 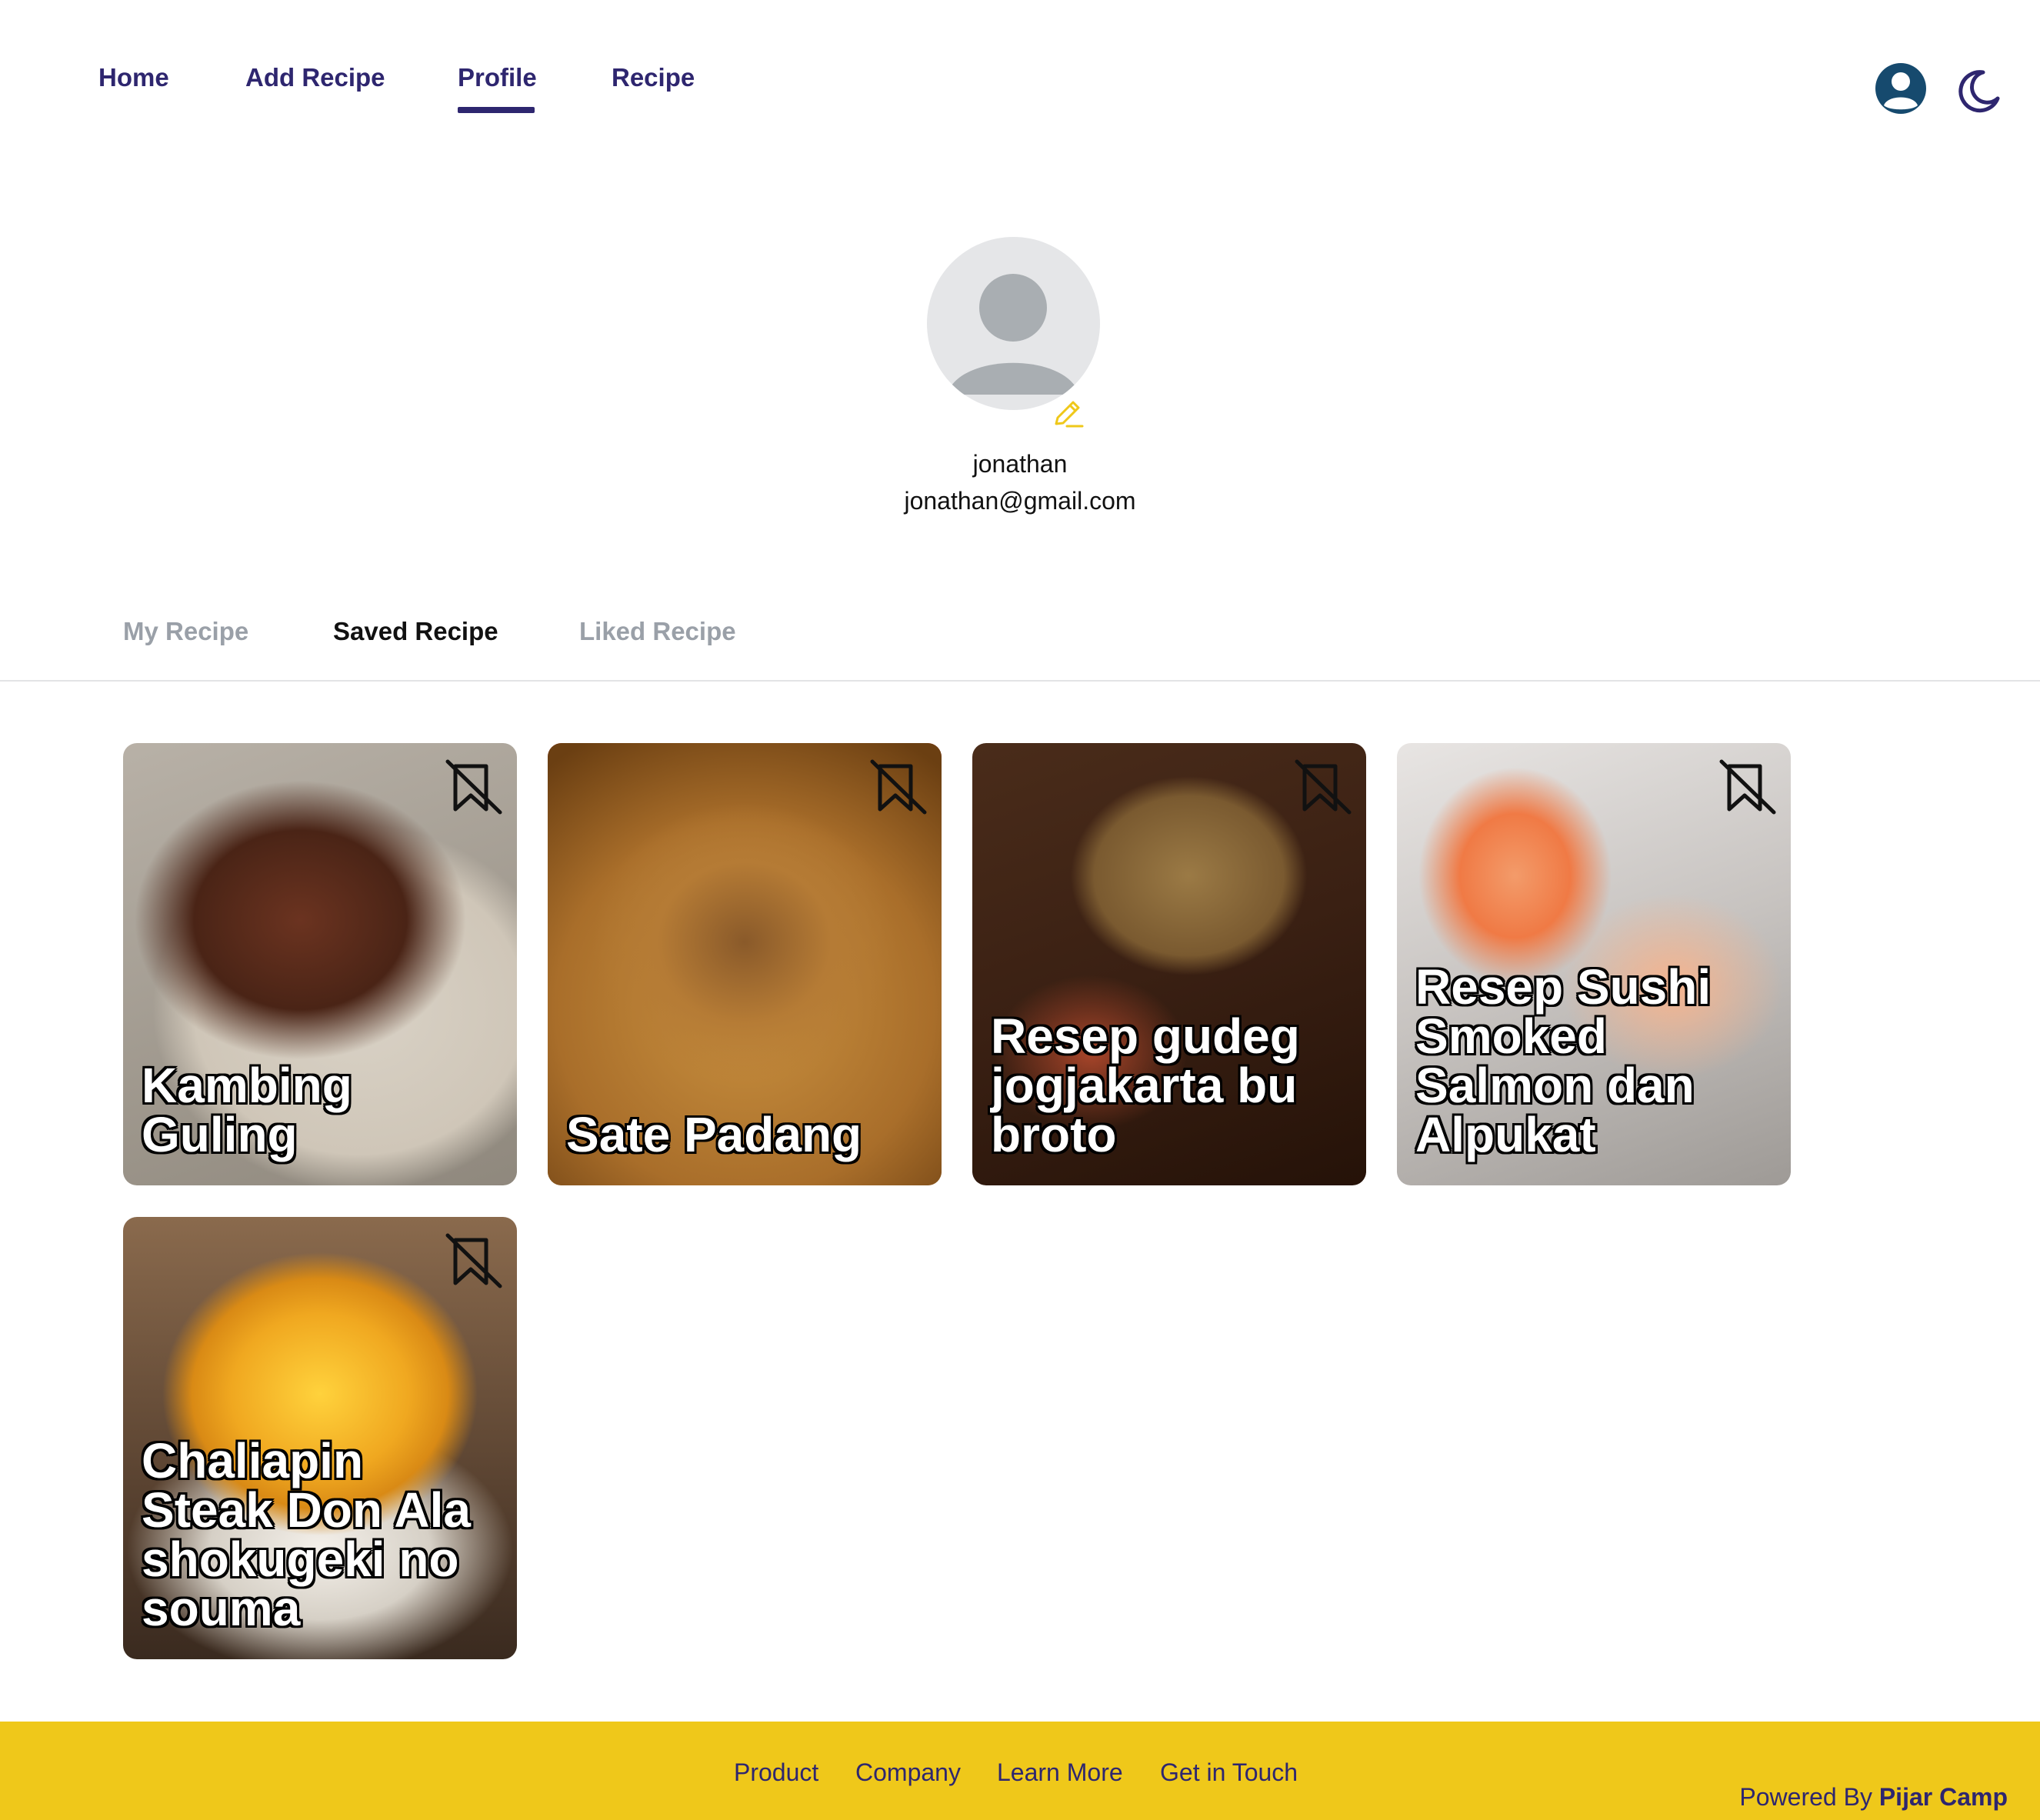 I want to click on recipe-card: Resep Sushi Smoked Salmon dan Alpukat, so click(x=1594, y=964).